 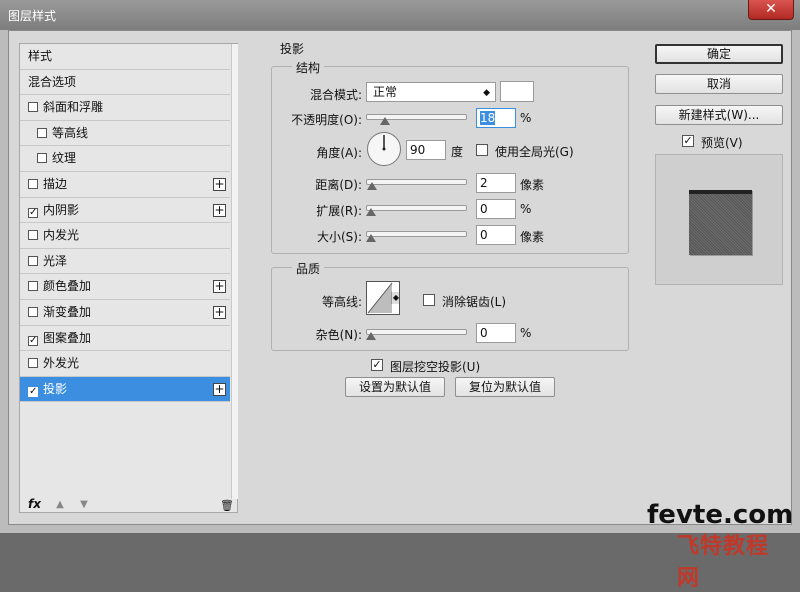 I want to click on spread-input: 0, so click(x=496, y=209).